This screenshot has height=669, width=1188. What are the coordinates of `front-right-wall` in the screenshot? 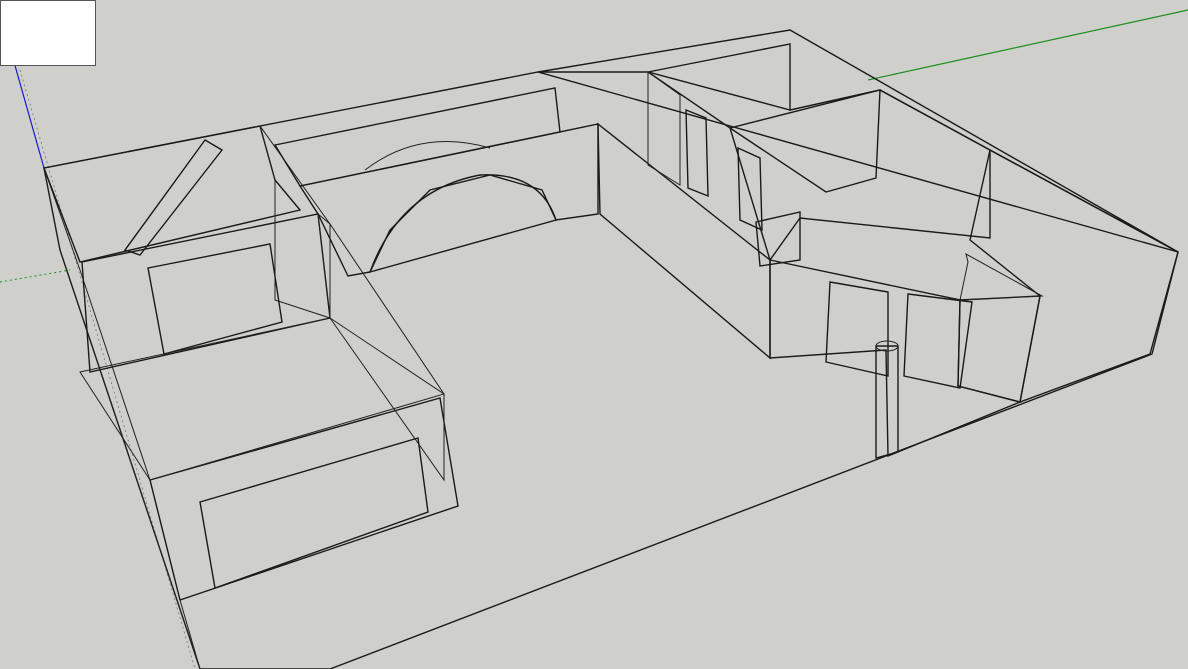 It's located at (896, 358).